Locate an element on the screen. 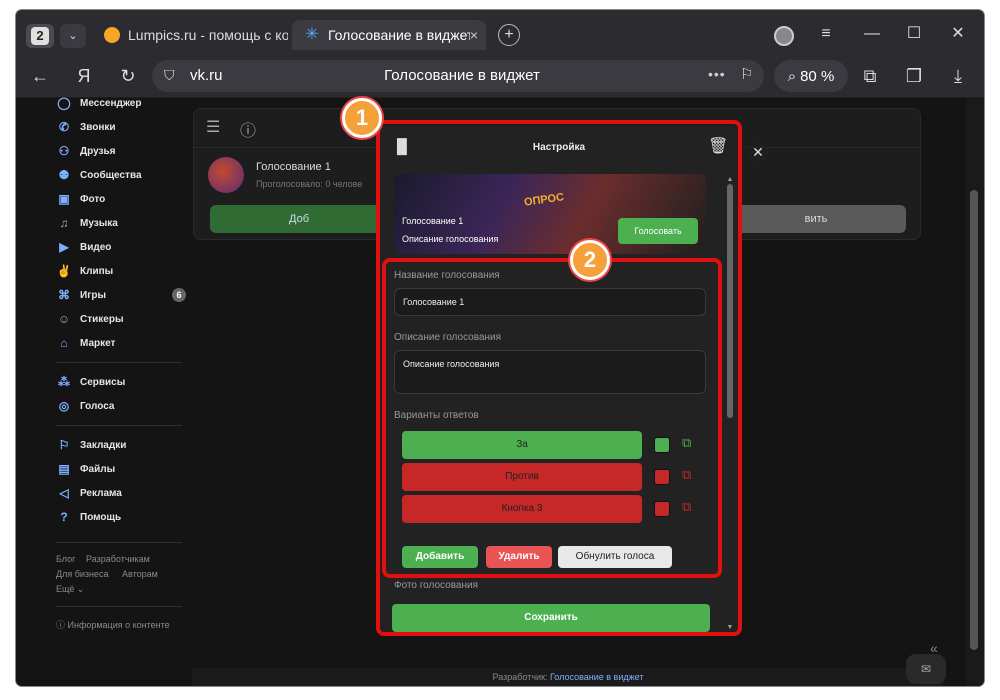  url-domain: vk.ru is located at coordinates (206, 75).